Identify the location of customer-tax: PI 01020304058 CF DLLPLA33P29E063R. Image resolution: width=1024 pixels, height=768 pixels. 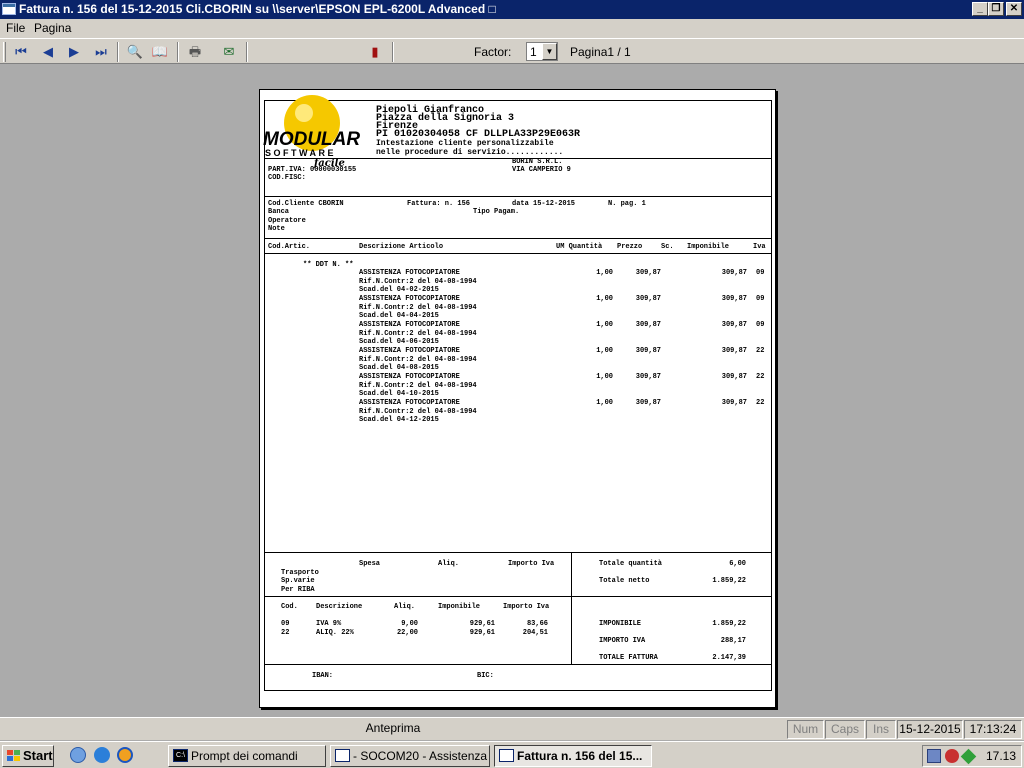
(478, 134).